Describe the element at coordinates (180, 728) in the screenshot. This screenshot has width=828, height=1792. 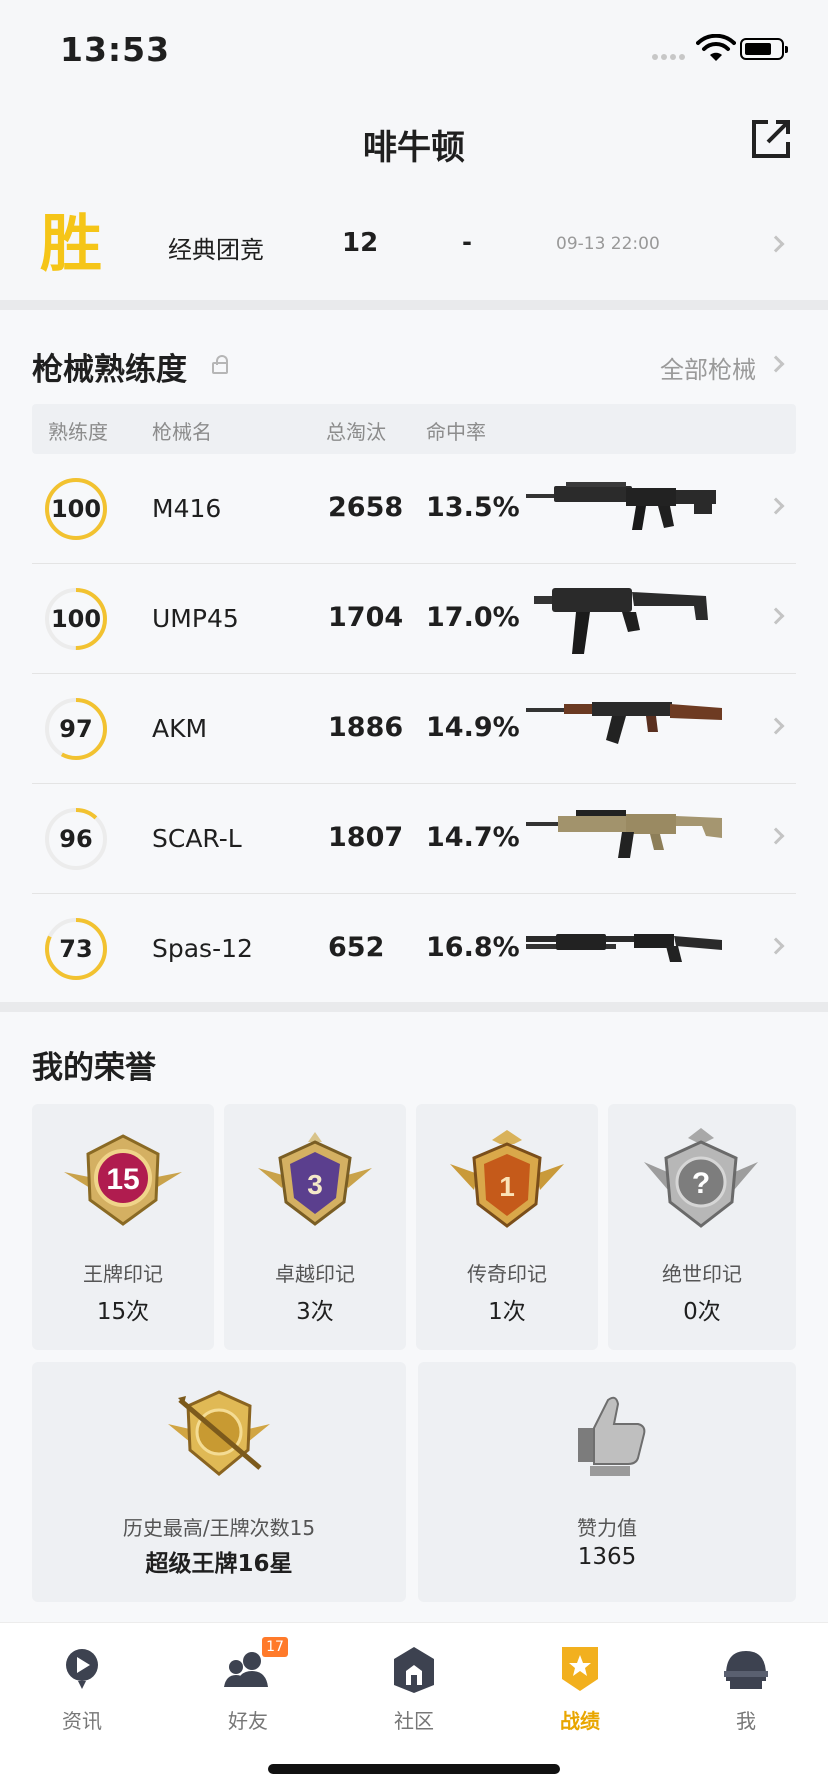
I see `weapon-name: AKM` at that location.